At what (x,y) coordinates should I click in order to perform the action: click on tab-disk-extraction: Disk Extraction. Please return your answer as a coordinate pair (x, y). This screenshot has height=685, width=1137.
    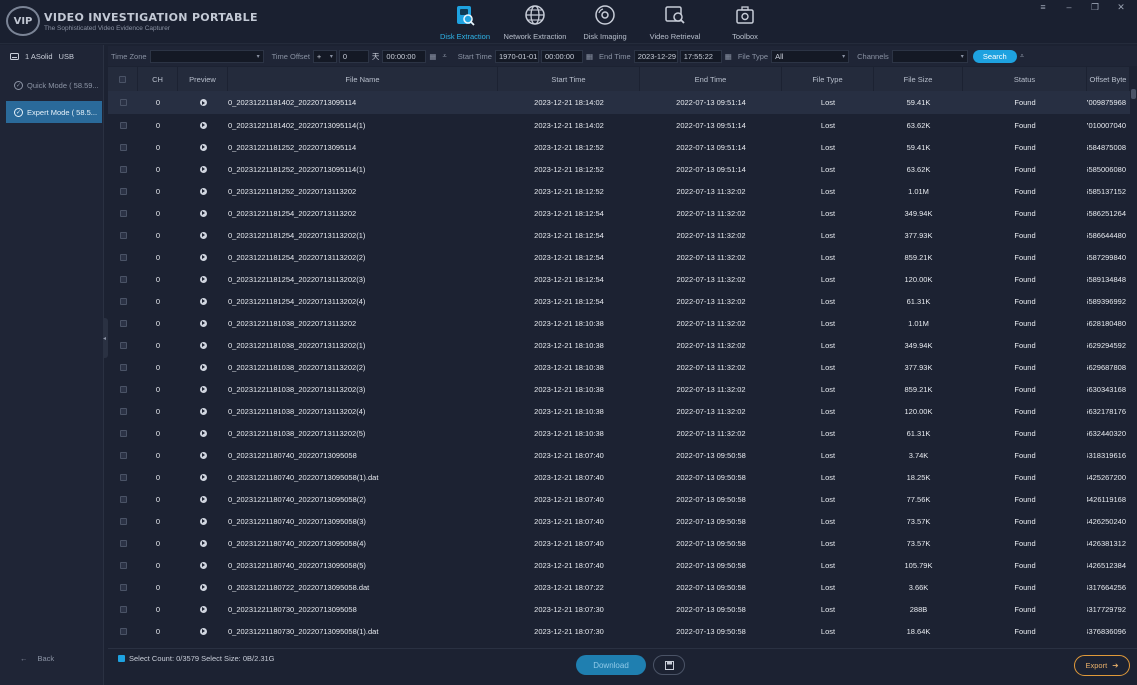
    Looking at the image, I should click on (465, 22).